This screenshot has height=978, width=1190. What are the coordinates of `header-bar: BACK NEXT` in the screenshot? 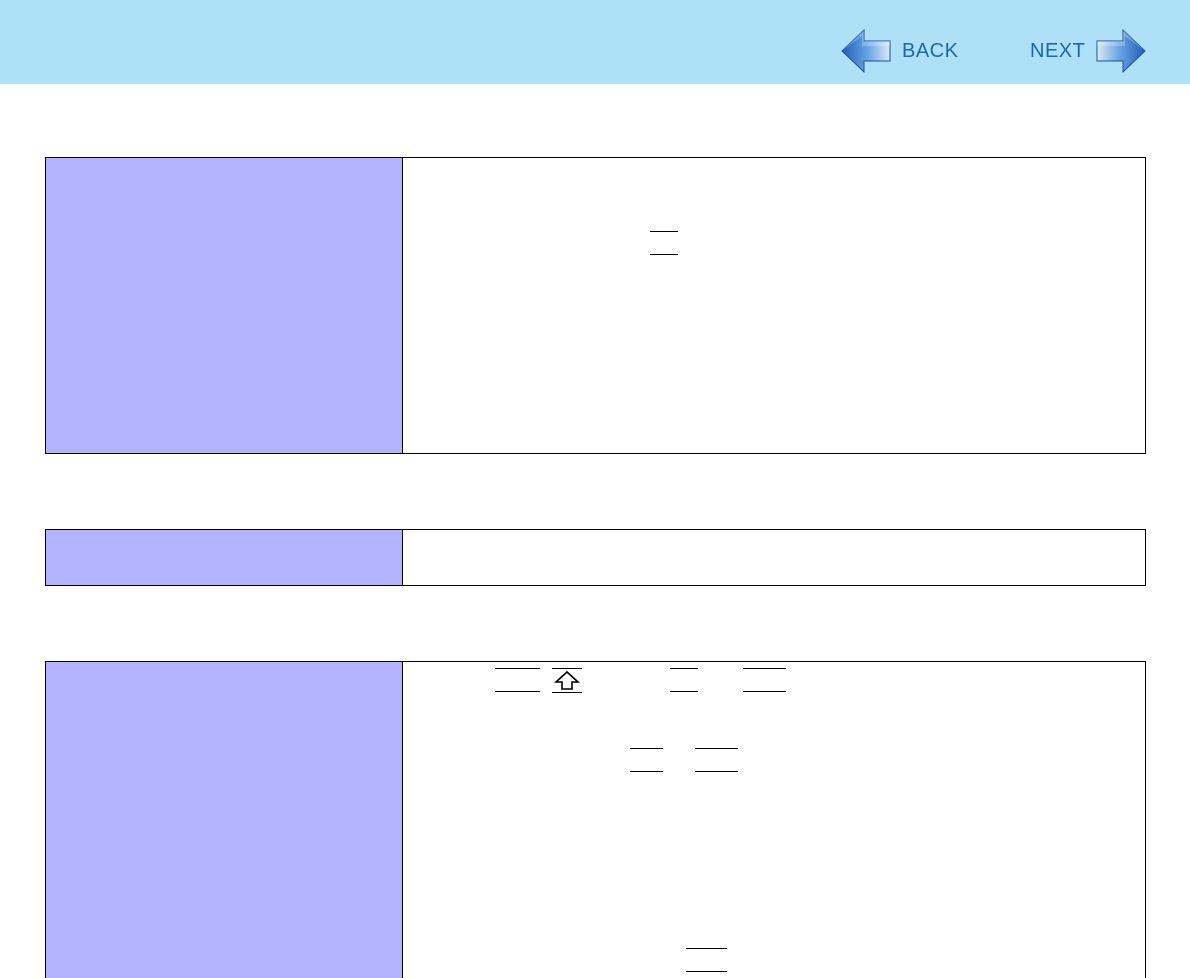 It's located at (595, 42).